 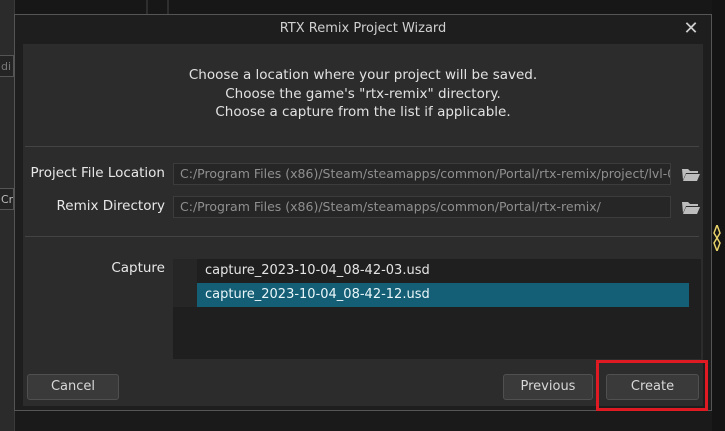 I want to click on close-icon: ✕, so click(x=691, y=29).